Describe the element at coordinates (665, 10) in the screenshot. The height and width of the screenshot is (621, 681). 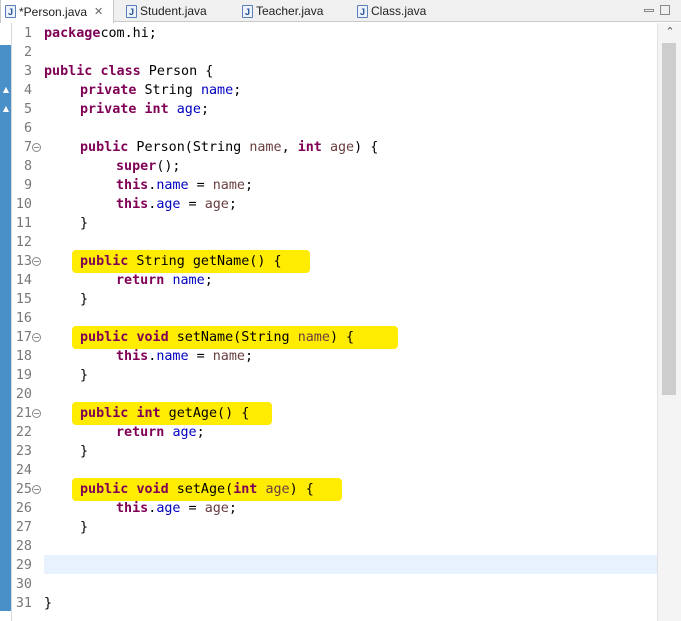
I see `maximize-icon` at that location.